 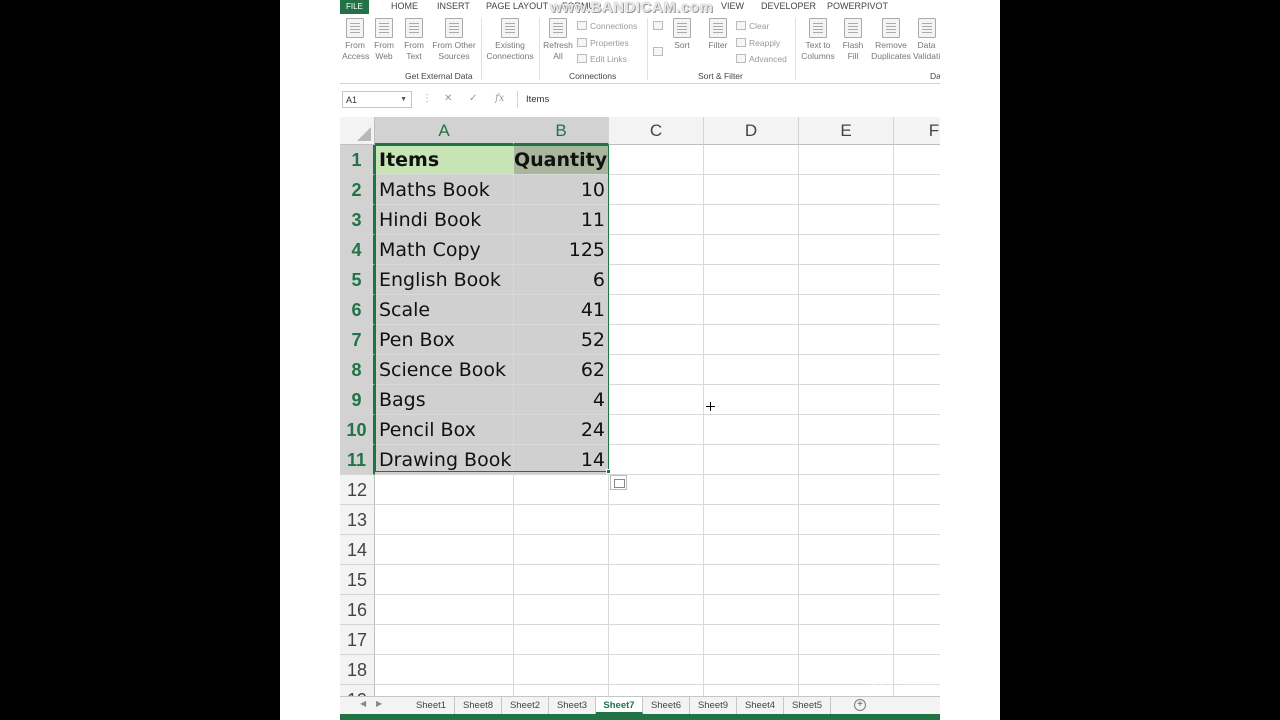 I want to click on row-header-11: 11, so click(x=357, y=460).